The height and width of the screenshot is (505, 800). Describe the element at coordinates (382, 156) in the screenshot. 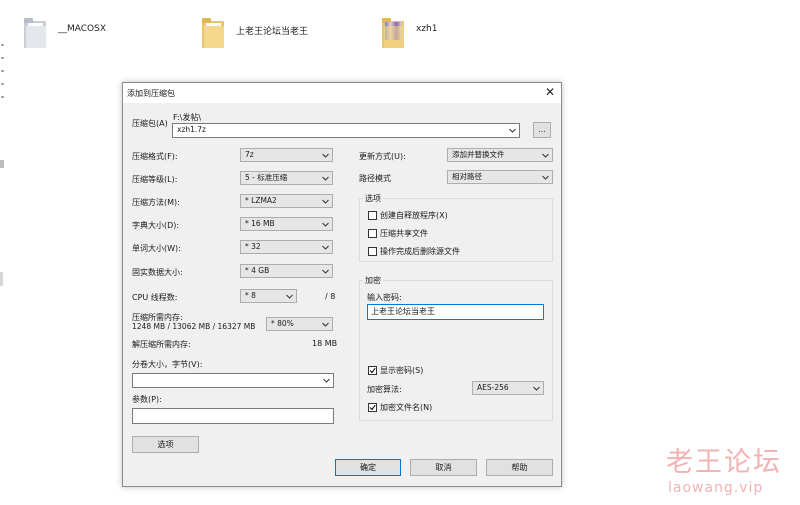

I see `update-label: 更新方式(U):` at that location.